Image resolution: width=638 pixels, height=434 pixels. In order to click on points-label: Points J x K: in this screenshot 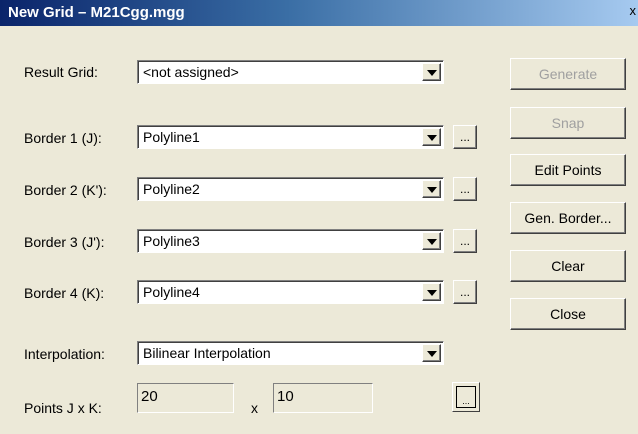, I will do `click(63, 408)`.